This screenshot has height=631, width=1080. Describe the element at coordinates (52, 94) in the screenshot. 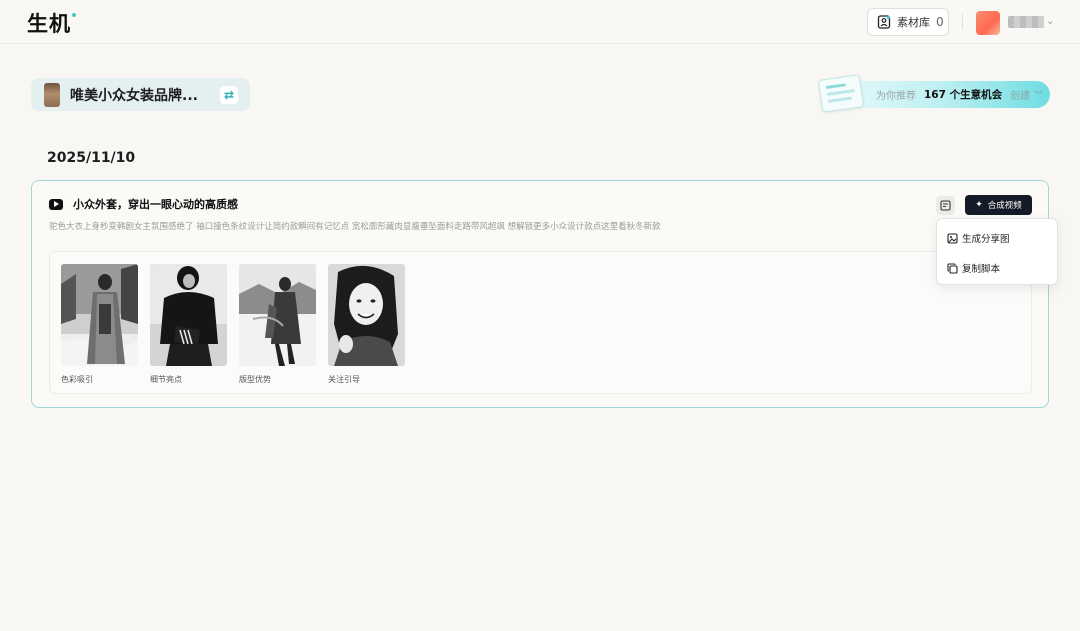

I see `brand-thumbnail` at that location.